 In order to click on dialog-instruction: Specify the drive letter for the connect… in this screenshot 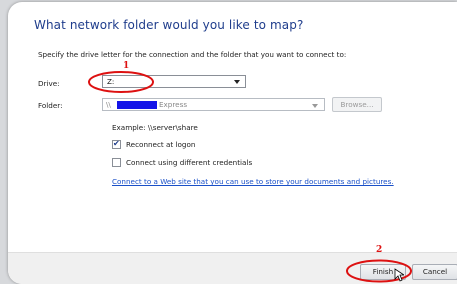, I will do `click(192, 54)`.